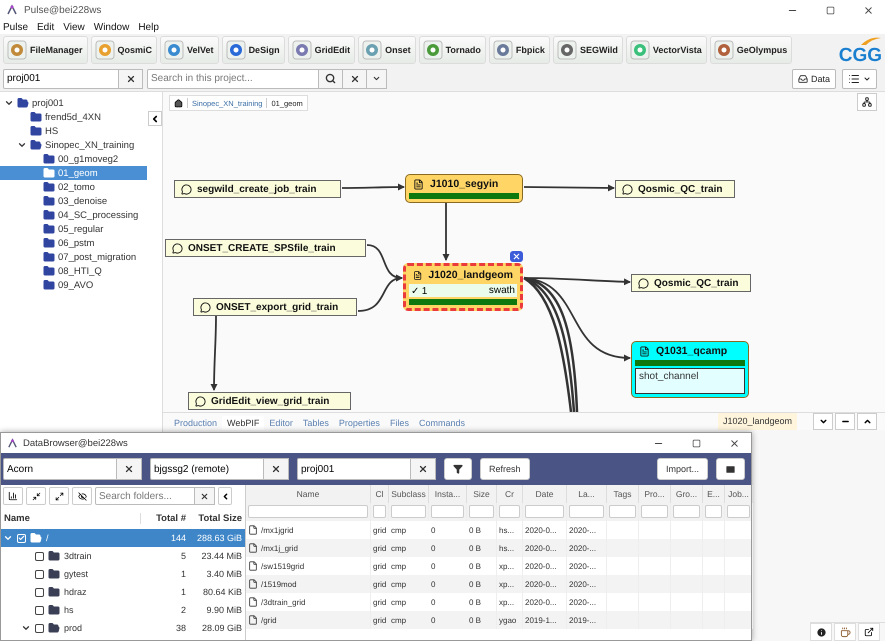  I want to click on note-node: GridEdit_view_grid_train, so click(269, 401).